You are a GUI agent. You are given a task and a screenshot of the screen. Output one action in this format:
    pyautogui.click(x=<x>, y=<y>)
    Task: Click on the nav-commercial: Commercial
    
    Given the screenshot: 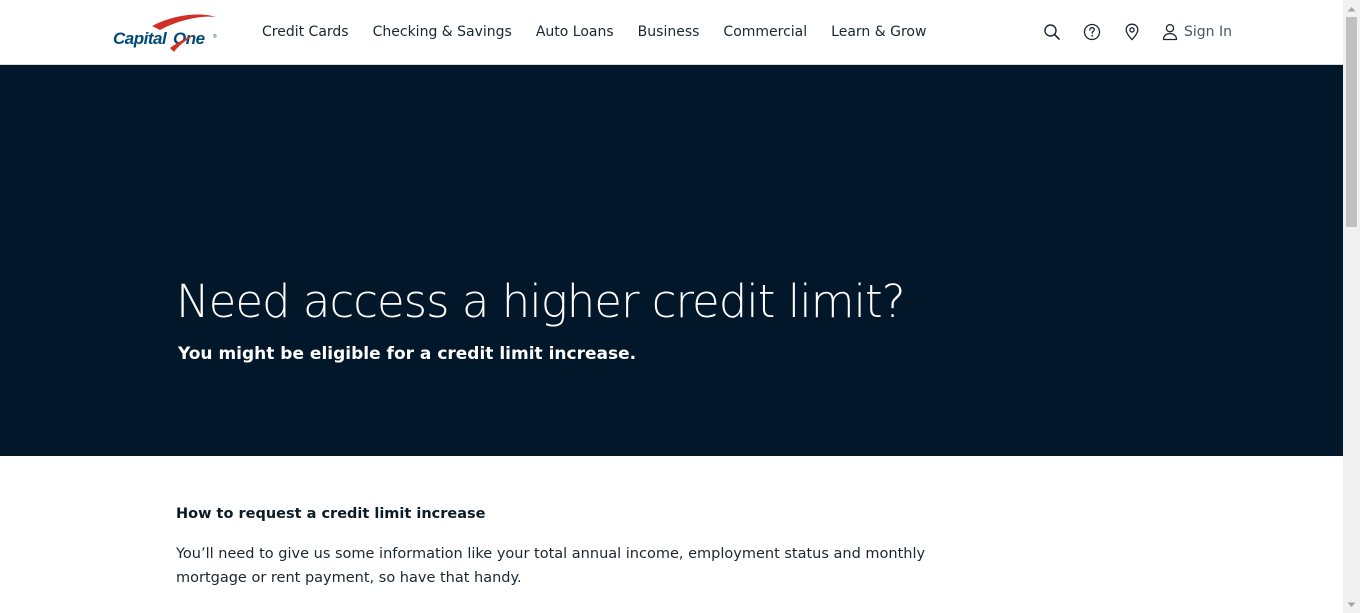 What is the action you would take?
    pyautogui.click(x=765, y=32)
    